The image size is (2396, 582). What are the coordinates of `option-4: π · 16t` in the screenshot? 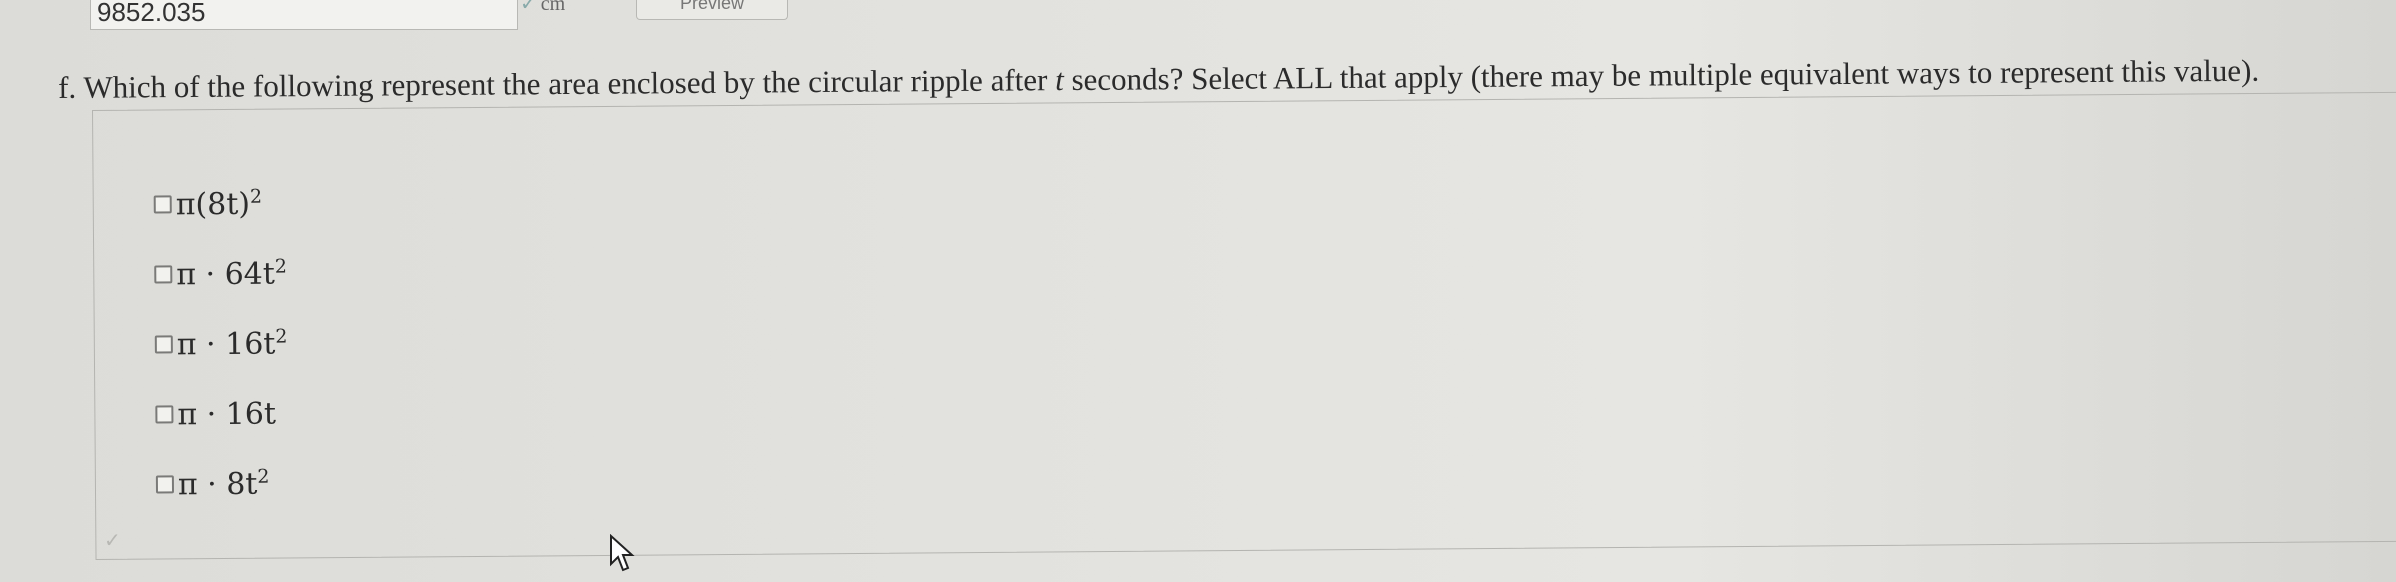 It's located at (215, 414).